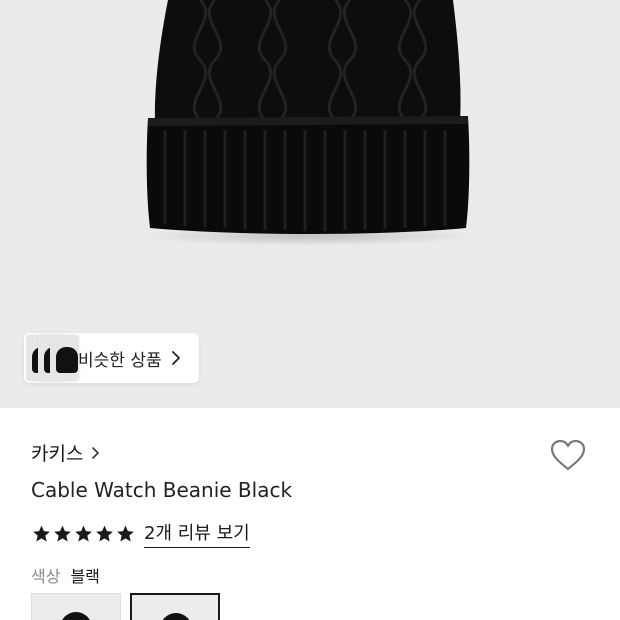 This screenshot has height=620, width=620. Describe the element at coordinates (46, 576) in the screenshot. I see `color-label: 색상` at that location.